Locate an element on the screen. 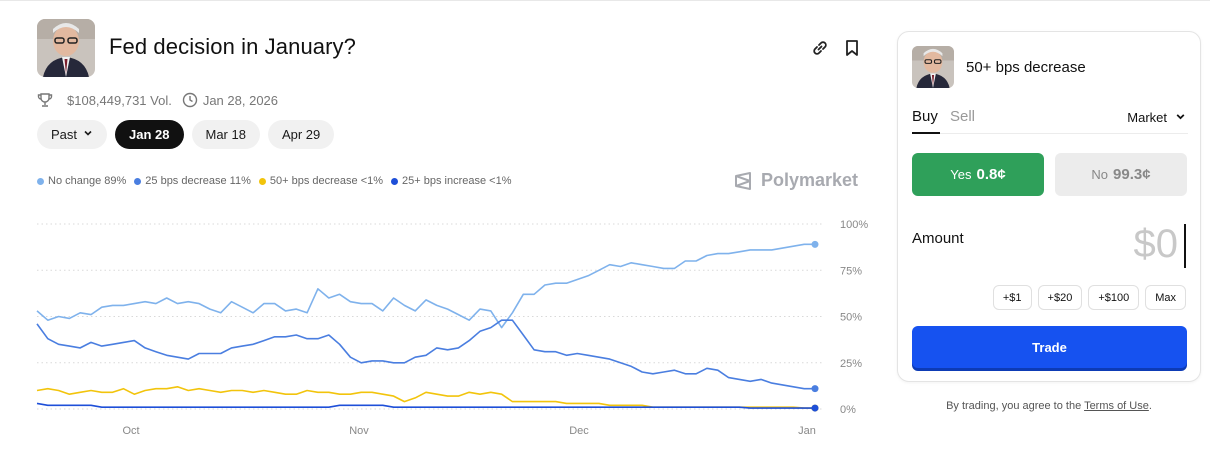  tab-mar-18: Mar 18 is located at coordinates (225, 134).